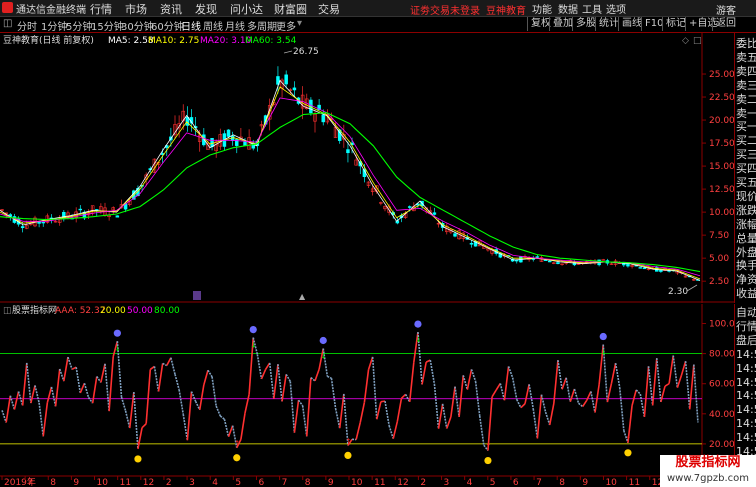 Image resolution: width=756 pixels, height=487 pixels. What do you see at coordinates (173, 41) in the screenshot?
I see `legend-ma10: MA10: 2.75` at bounding box center [173, 41].